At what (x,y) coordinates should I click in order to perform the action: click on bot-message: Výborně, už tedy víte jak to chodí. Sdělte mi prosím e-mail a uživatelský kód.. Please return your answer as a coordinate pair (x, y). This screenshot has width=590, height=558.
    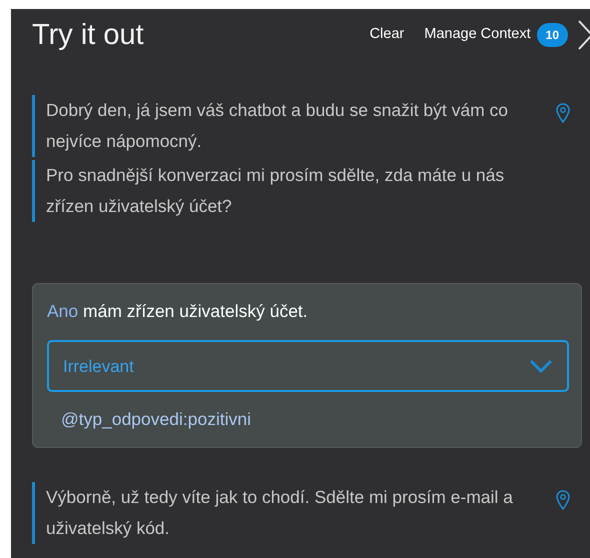
    Looking at the image, I should click on (280, 513).